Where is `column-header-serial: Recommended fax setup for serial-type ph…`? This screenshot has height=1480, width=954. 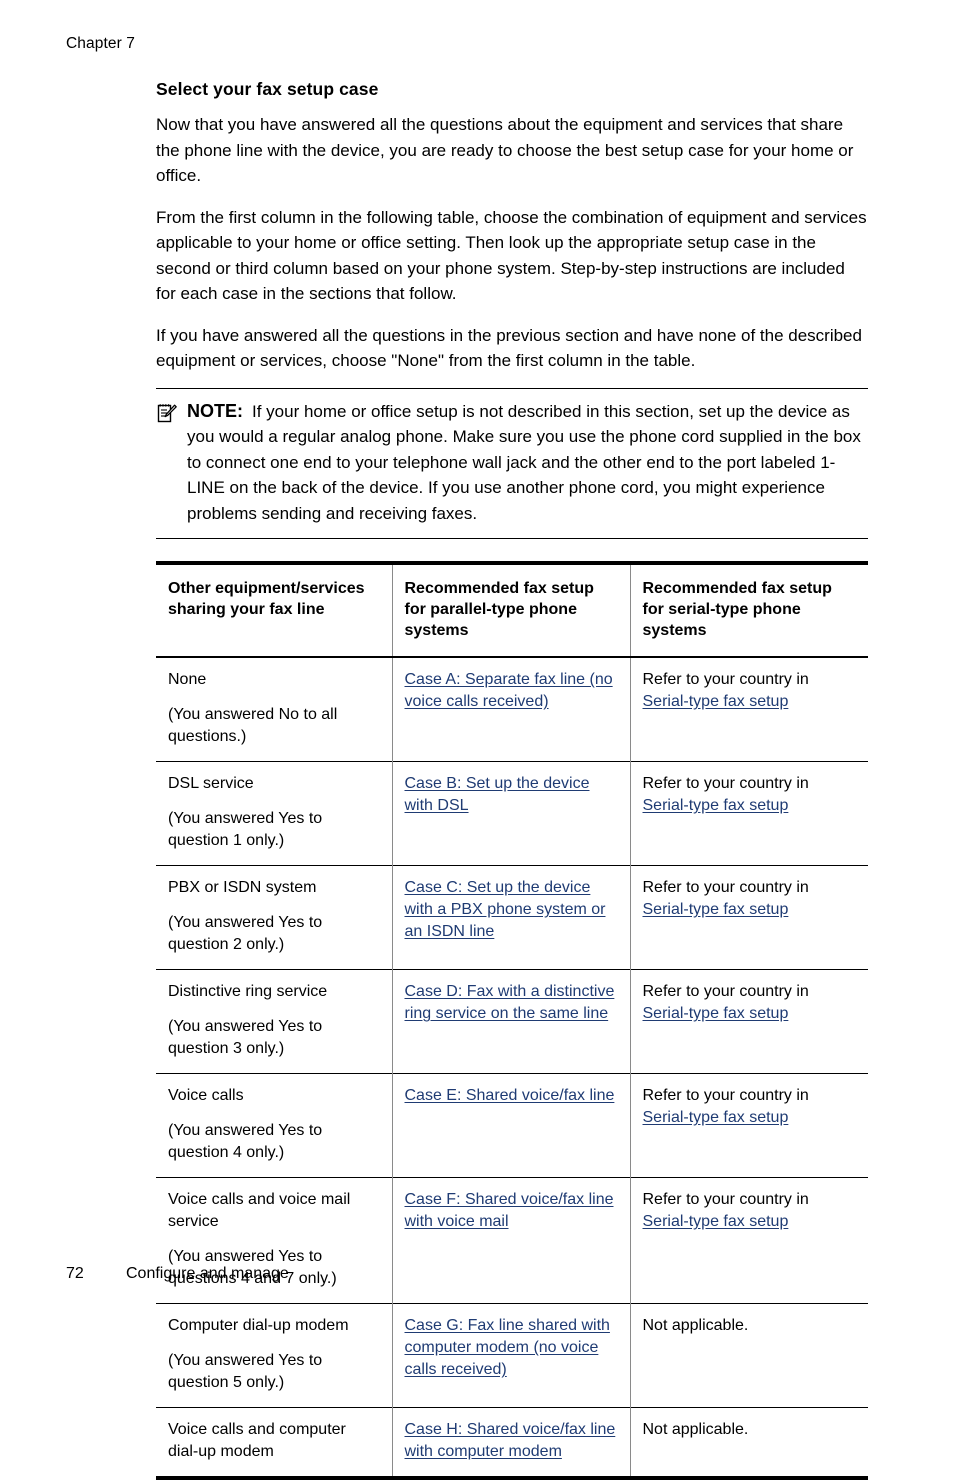 column-header-serial: Recommended fax setup for serial-type ph… is located at coordinates (748, 610).